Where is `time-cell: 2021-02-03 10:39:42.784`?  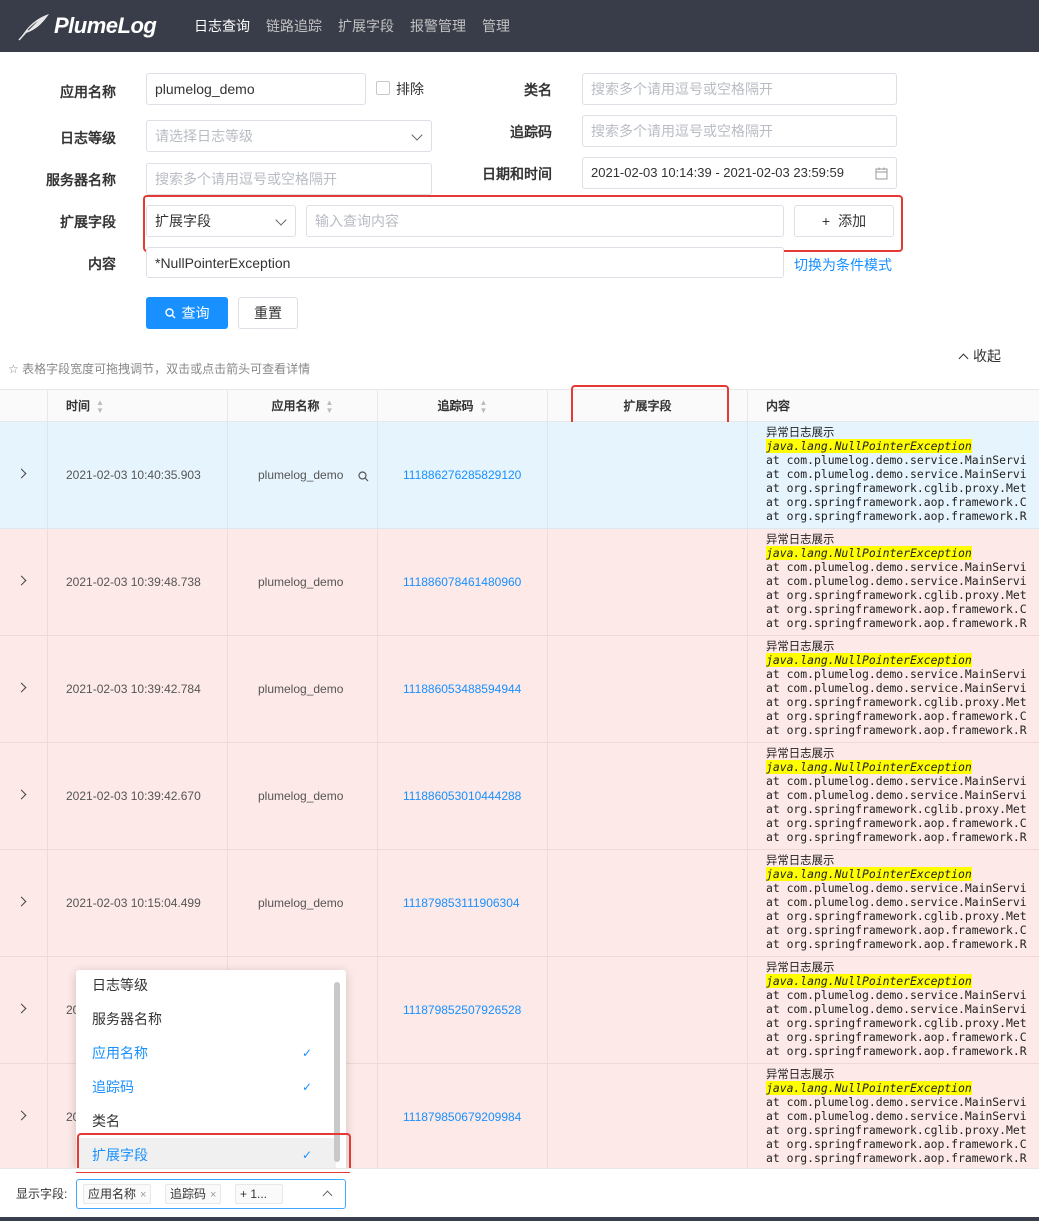
time-cell: 2021-02-03 10:39:42.784 is located at coordinates (138, 689).